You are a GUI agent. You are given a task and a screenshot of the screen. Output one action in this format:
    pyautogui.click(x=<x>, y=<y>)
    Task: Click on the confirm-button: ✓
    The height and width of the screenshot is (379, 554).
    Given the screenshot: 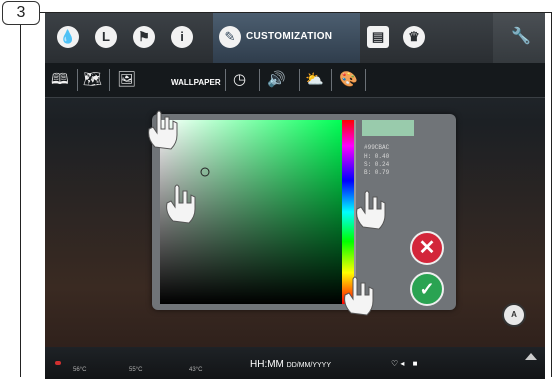 What is the action you would take?
    pyautogui.click(x=427, y=289)
    